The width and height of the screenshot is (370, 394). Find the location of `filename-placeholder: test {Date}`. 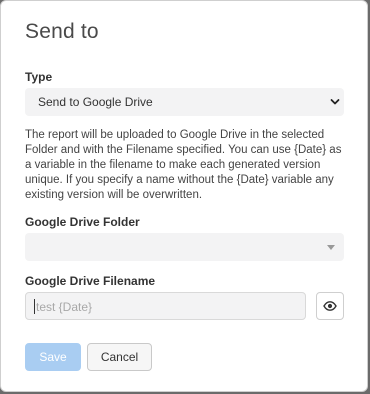

filename-placeholder: test {Date} is located at coordinates (64, 307).